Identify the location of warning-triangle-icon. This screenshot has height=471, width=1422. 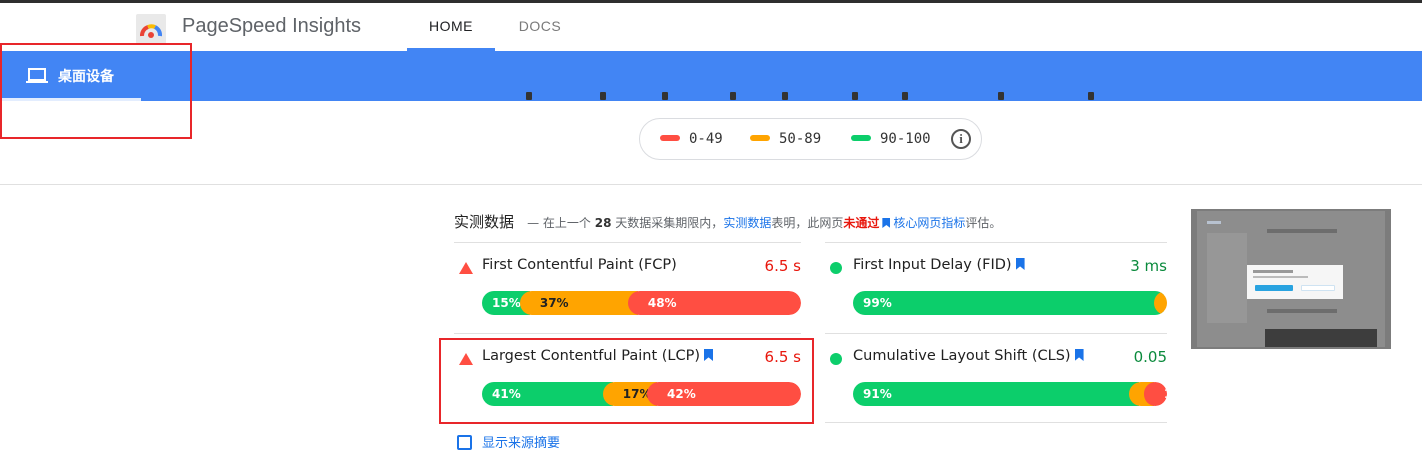
(466, 268).